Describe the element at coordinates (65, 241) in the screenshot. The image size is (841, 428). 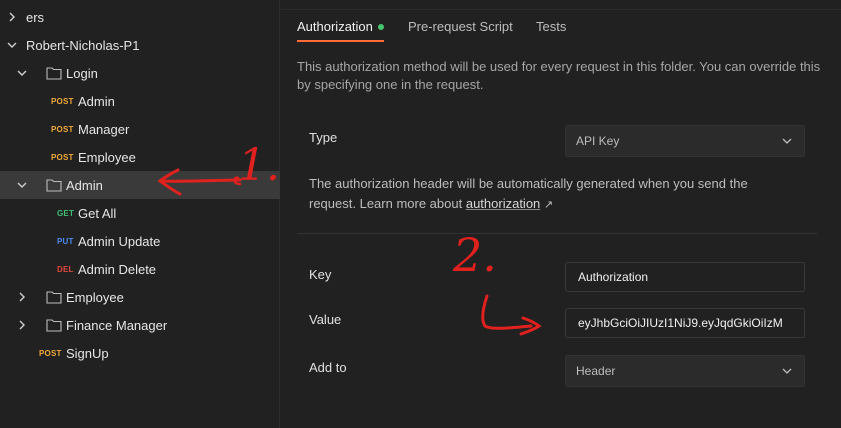
I see `method-badge: PUT` at that location.